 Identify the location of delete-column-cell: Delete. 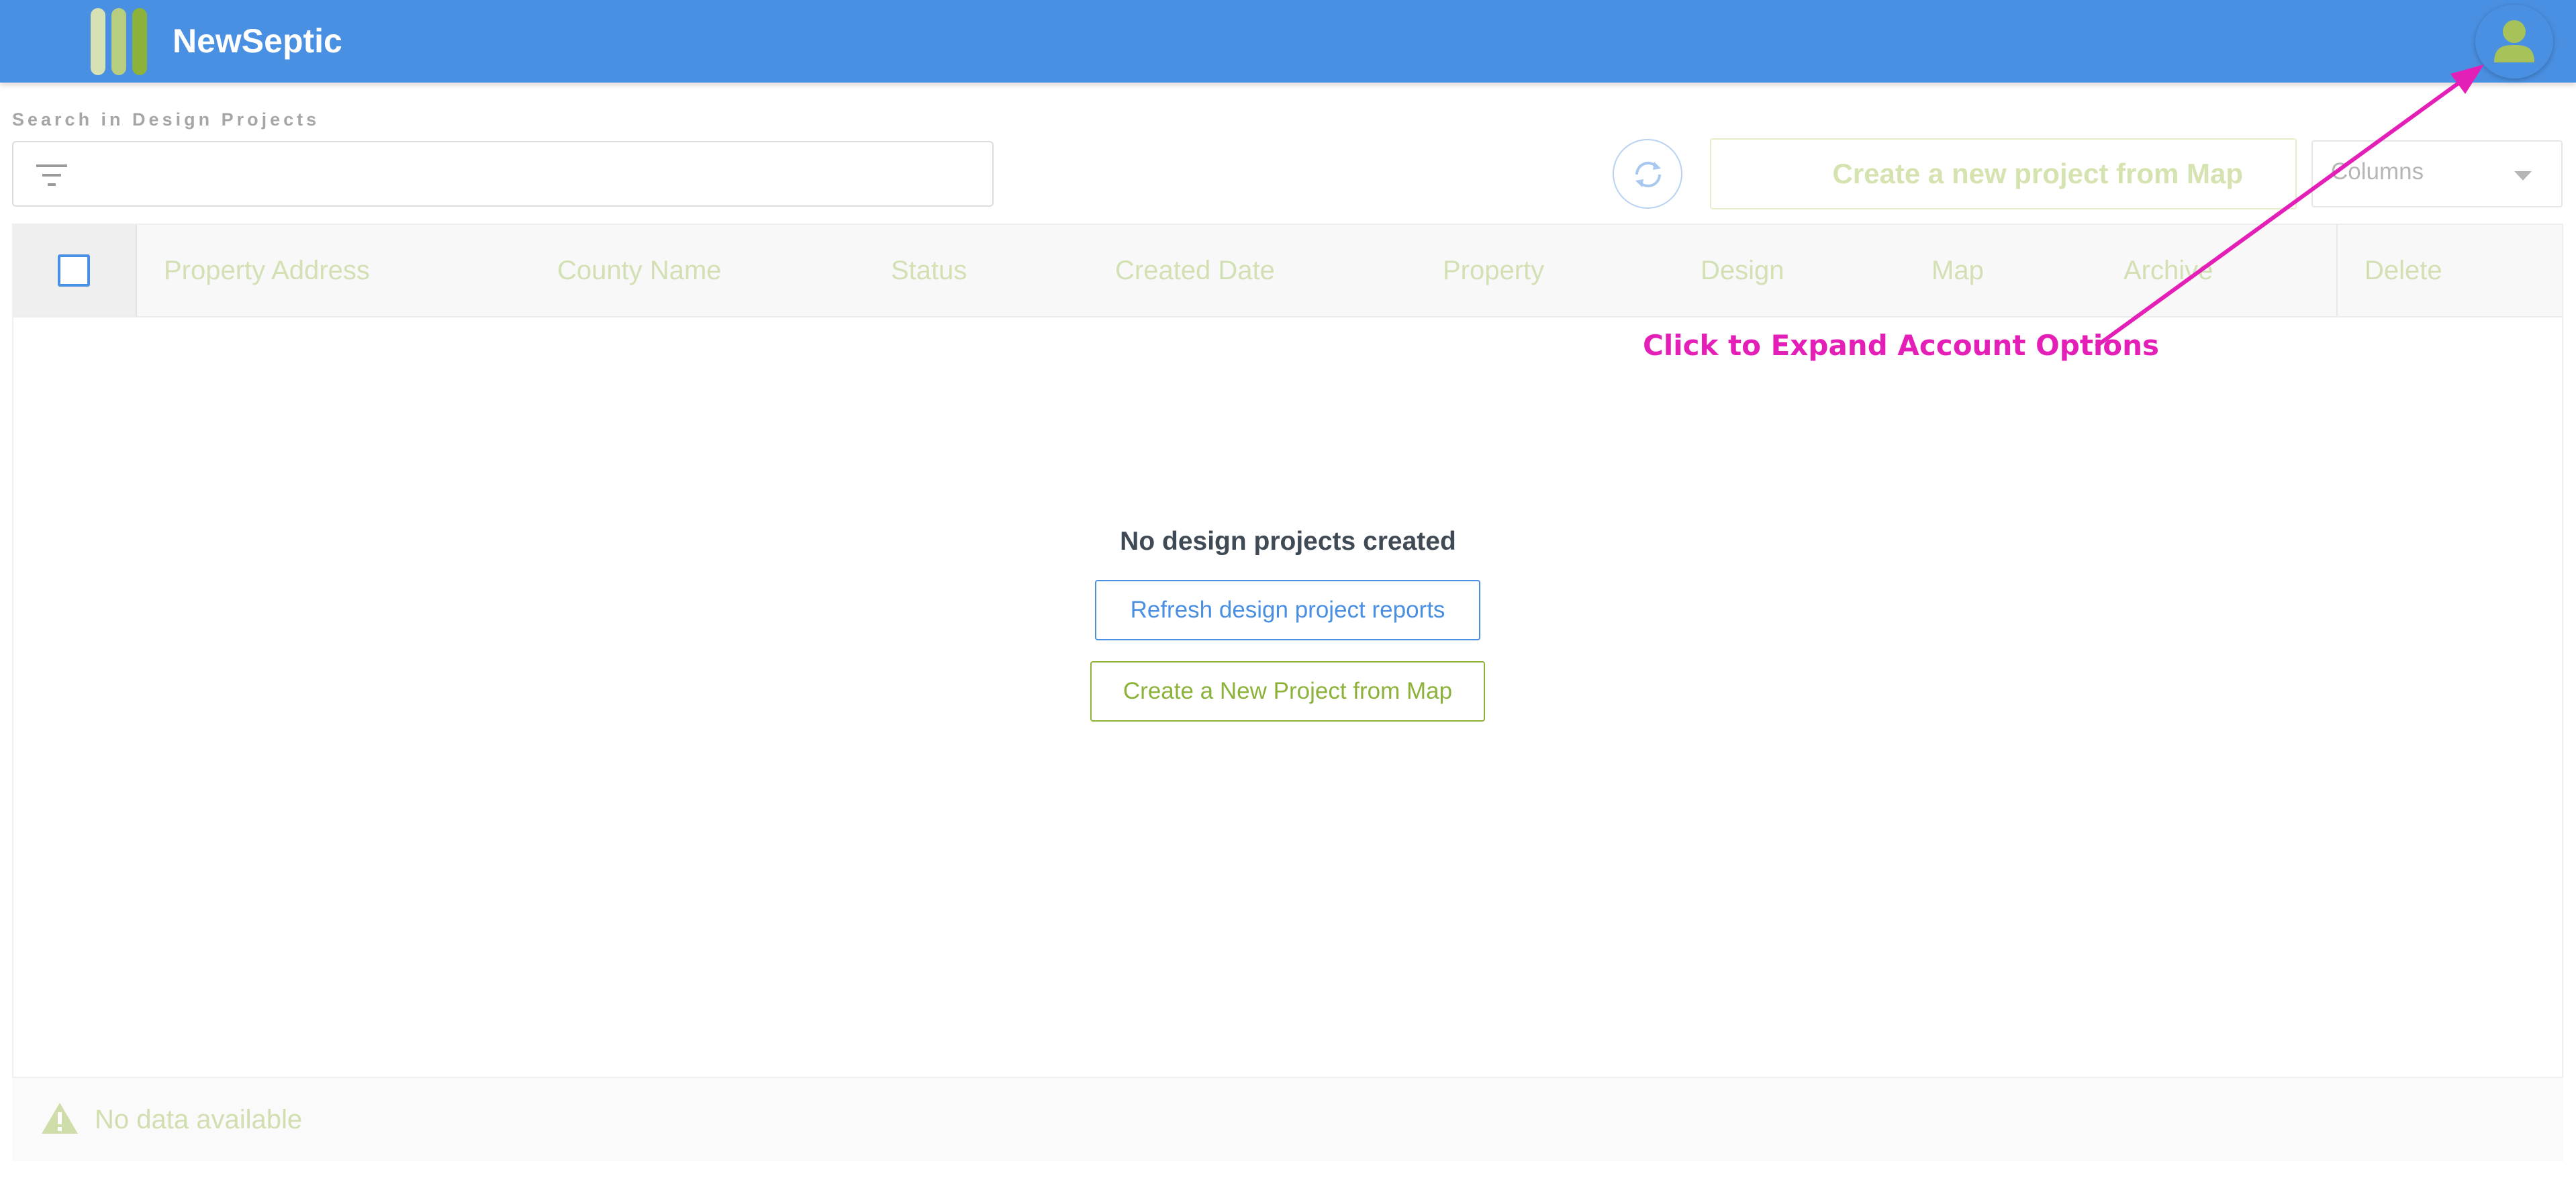
(2449, 270).